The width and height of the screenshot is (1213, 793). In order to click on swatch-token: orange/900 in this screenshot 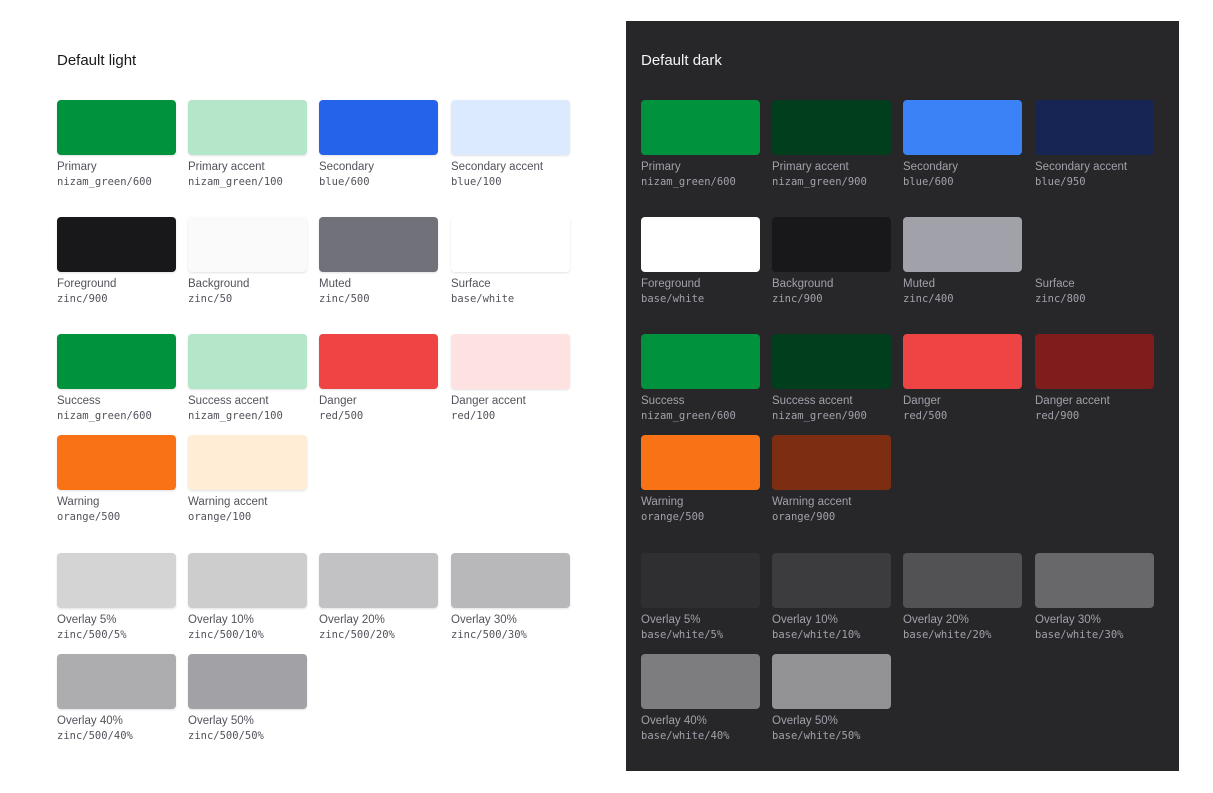, I will do `click(804, 517)`.